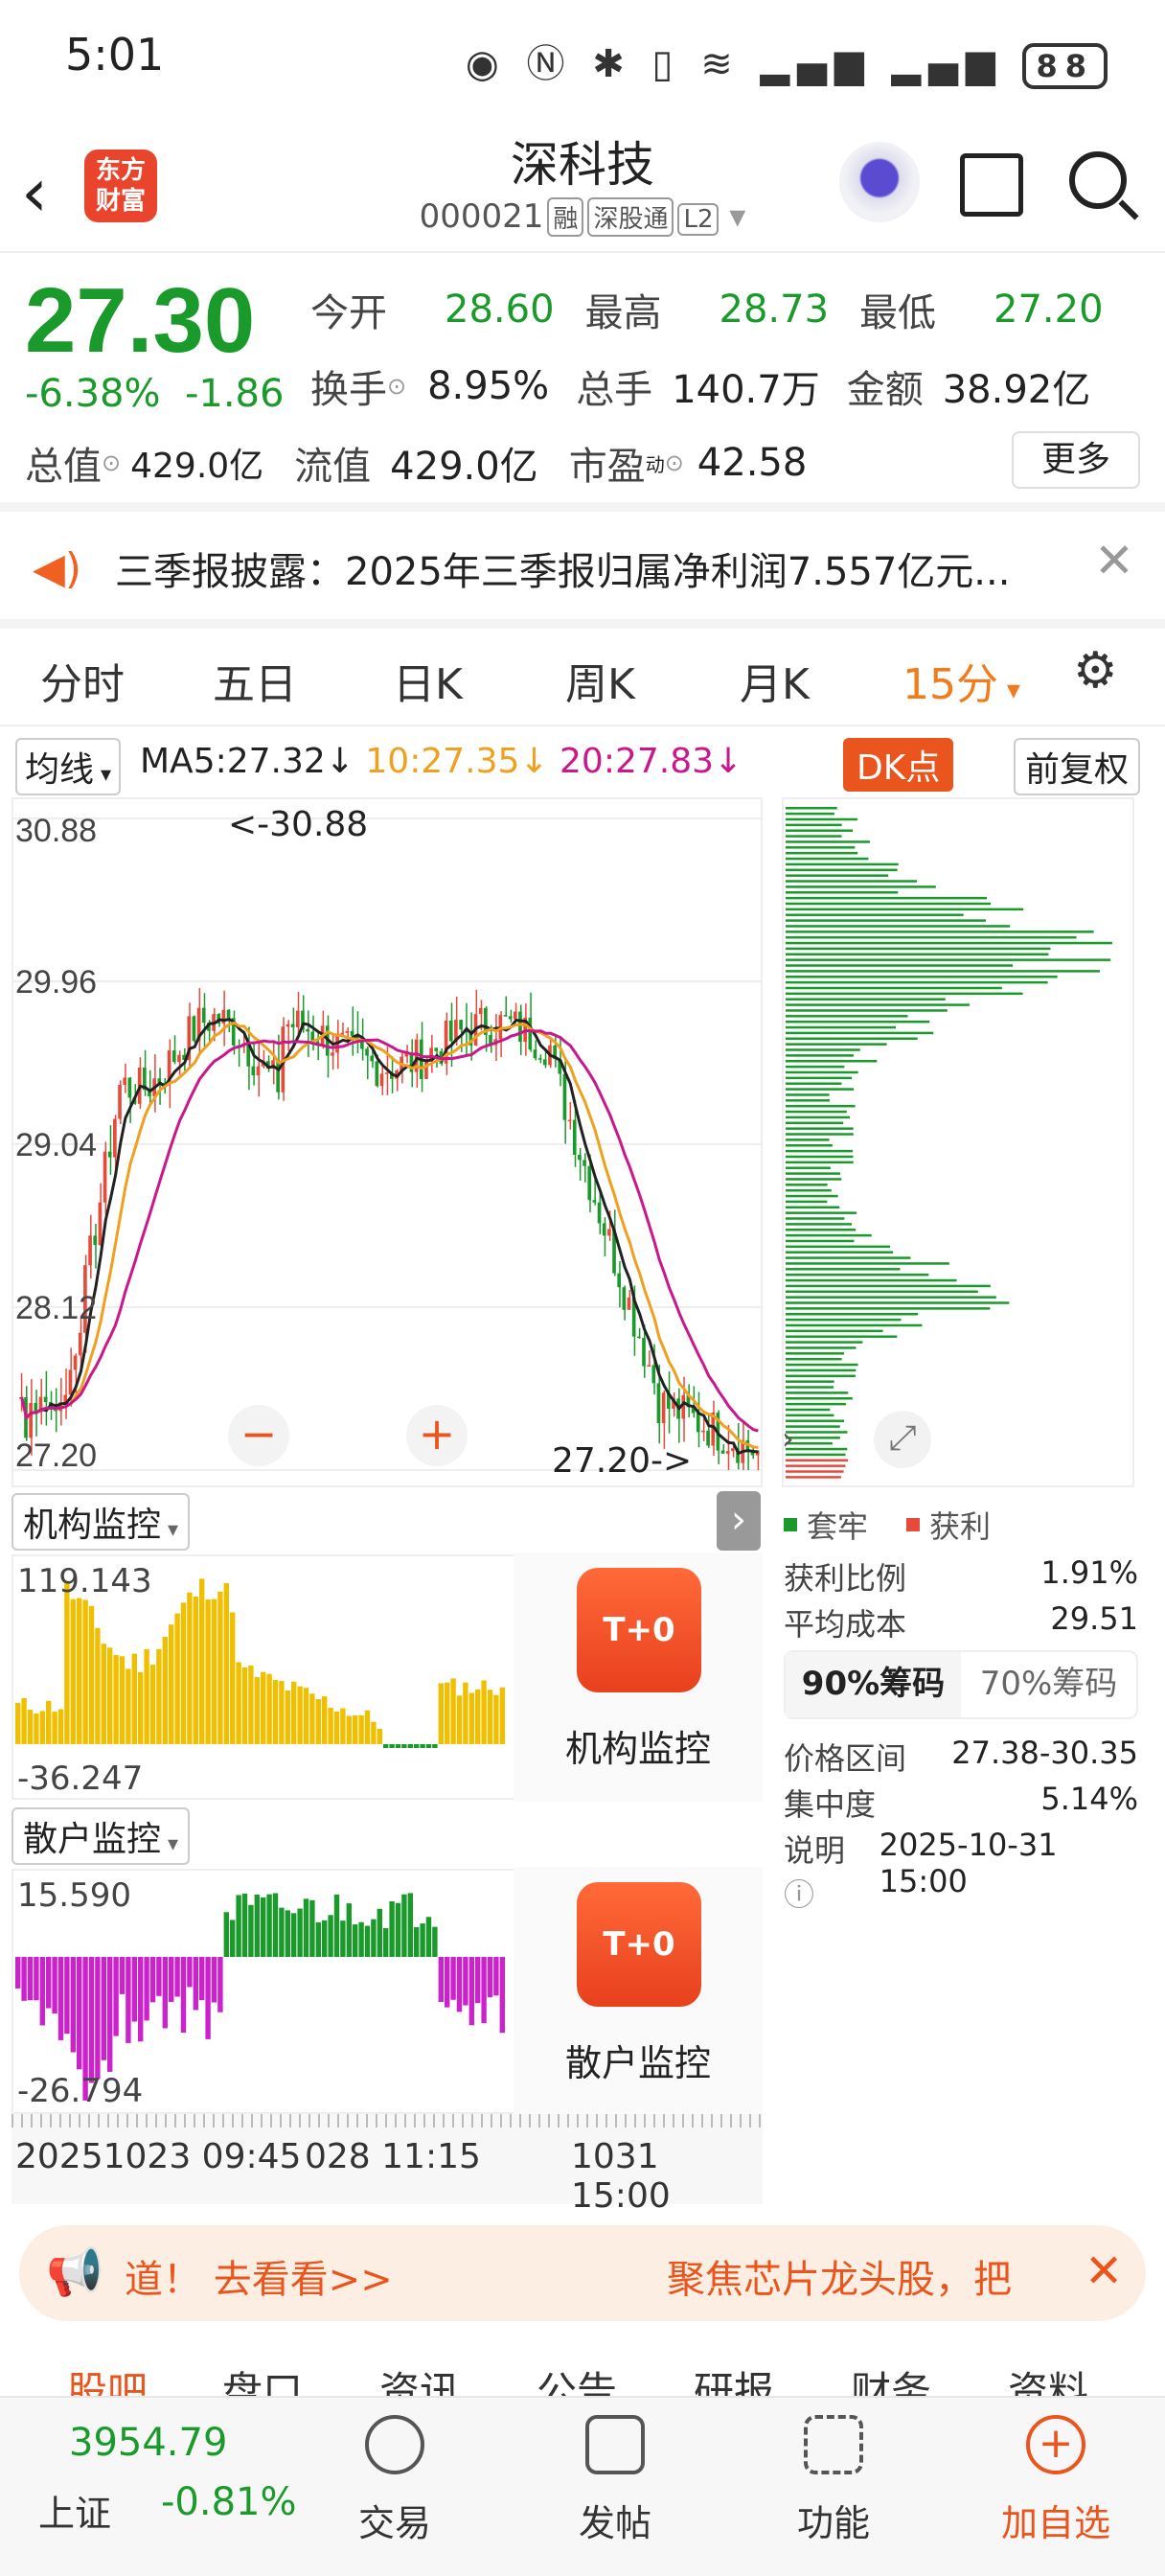  I want to click on news-ticker: ◀) 三季报披露：2025年三季报归属净利润7.557亿元... ✕, so click(582, 564).